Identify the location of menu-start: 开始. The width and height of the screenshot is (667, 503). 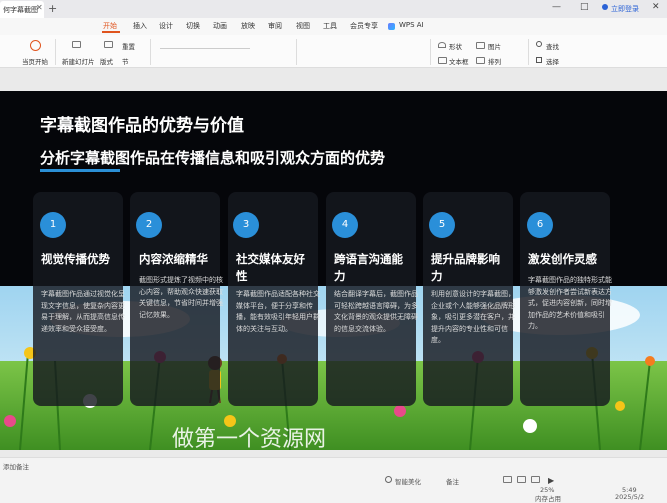
(110, 26).